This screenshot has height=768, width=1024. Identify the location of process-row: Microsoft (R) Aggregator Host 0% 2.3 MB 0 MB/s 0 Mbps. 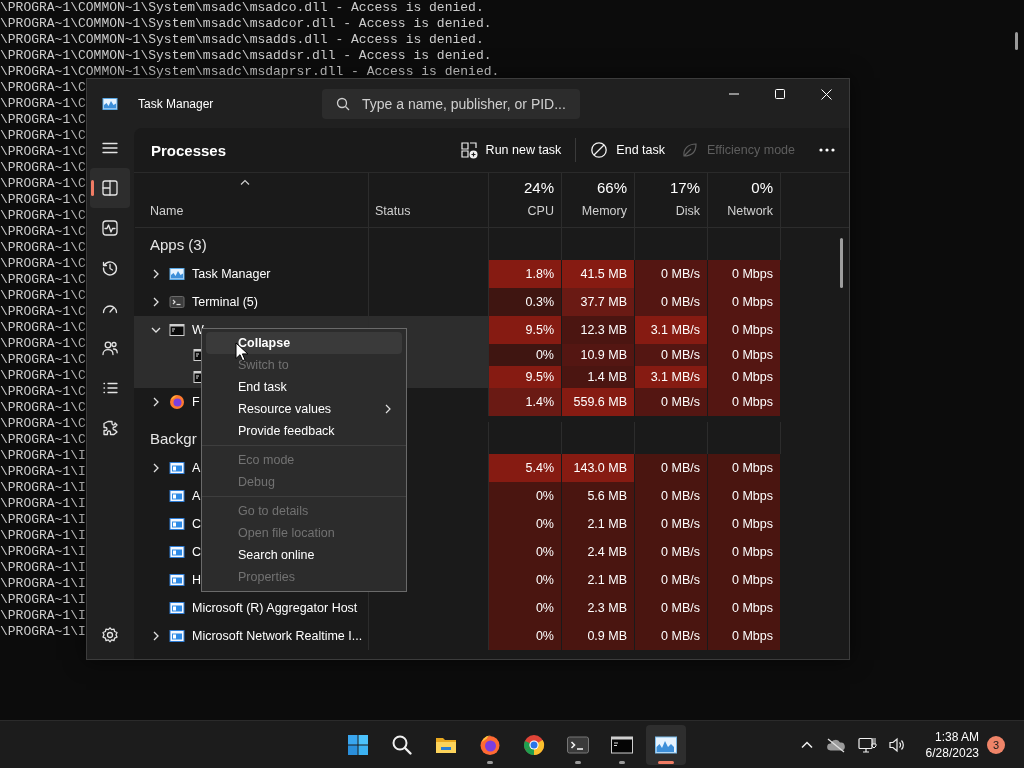
(457, 608).